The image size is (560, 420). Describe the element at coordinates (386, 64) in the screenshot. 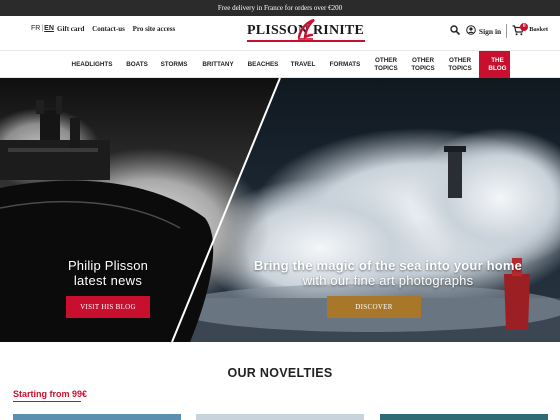

I see `nav-item-other-topics-1: OTHER TOPICS` at that location.